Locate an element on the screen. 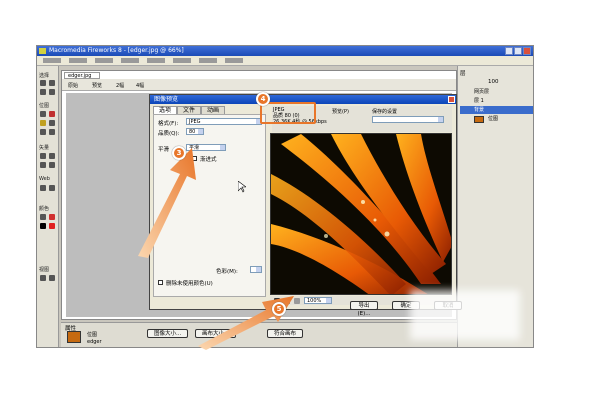  zoom-select: 100% is located at coordinates (318, 300).